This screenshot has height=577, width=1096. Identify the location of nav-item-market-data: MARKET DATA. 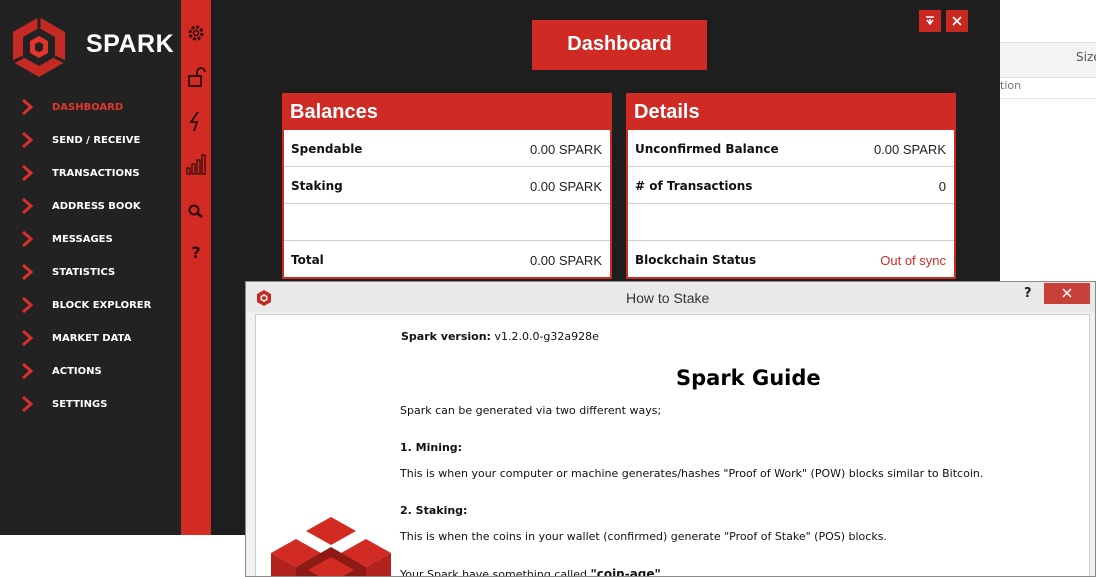
(90, 339).